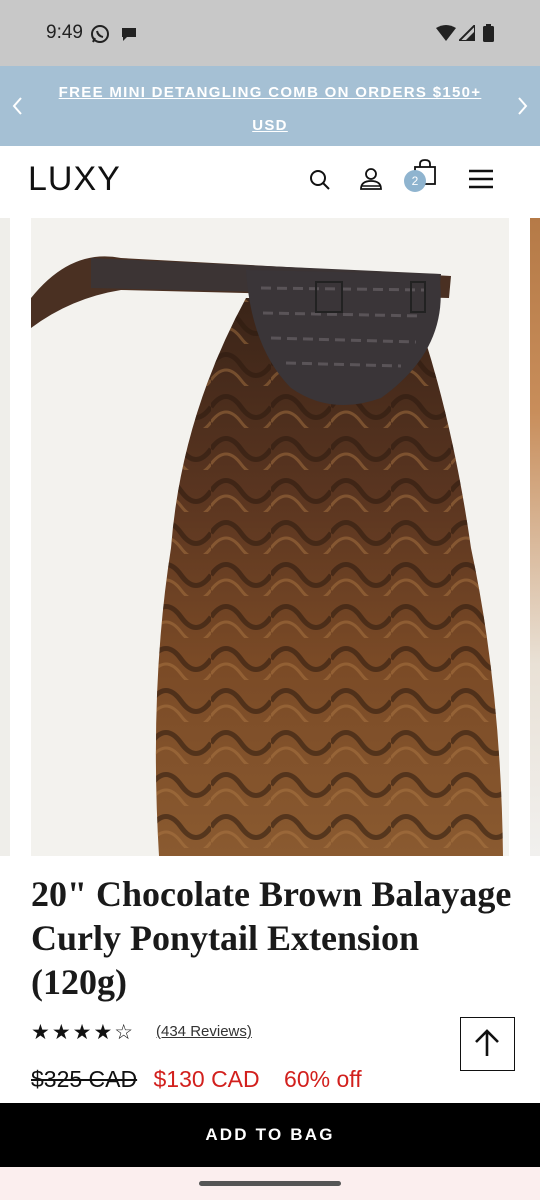 This screenshot has height=1200, width=540. Describe the element at coordinates (18, 106) in the screenshot. I see `chevron-left-icon` at that location.